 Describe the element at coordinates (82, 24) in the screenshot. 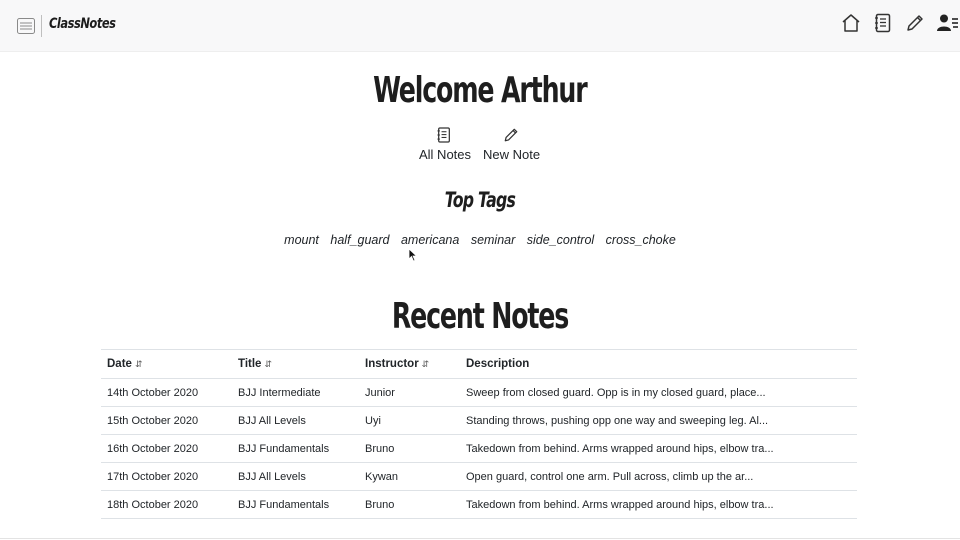

I see `brand-name: ClassNotes` at that location.